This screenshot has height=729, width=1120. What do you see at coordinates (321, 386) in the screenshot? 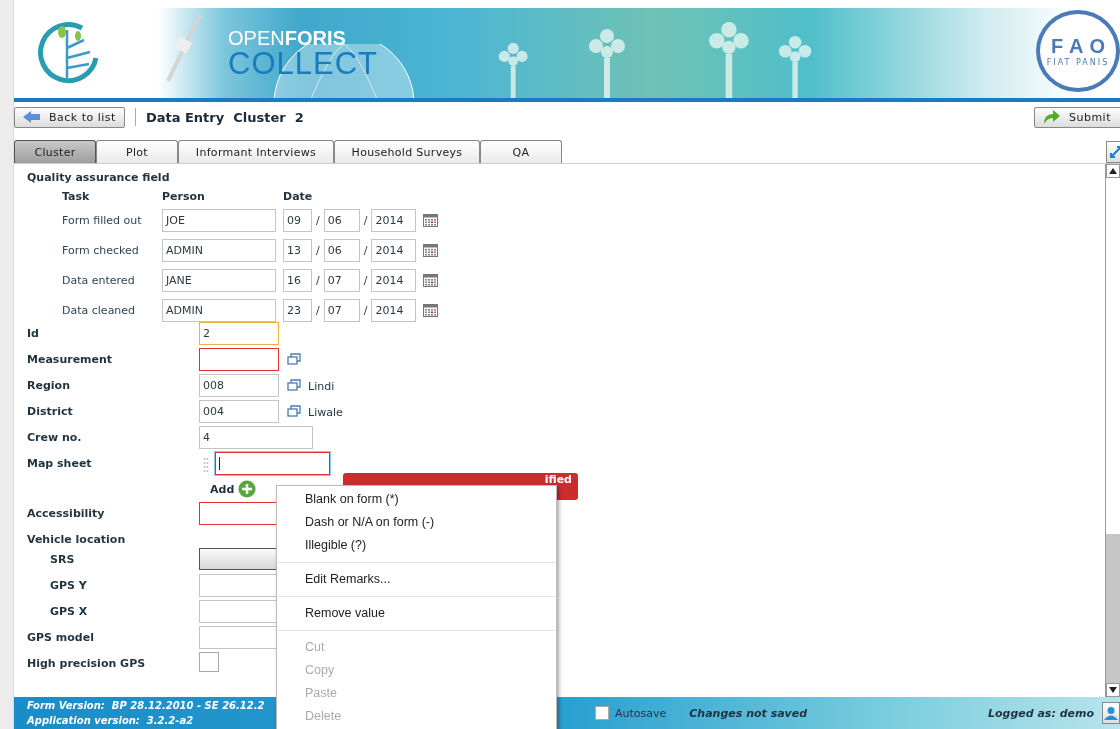
I see `code-description: Lindi` at bounding box center [321, 386].